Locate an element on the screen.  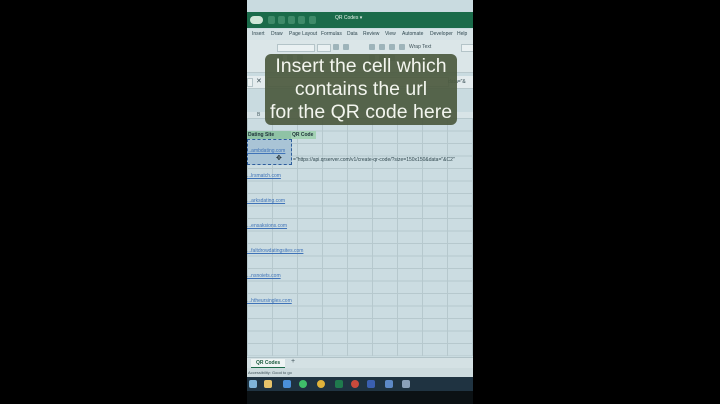
caption-line-2: contains the url is located at coordinates (361, 89).